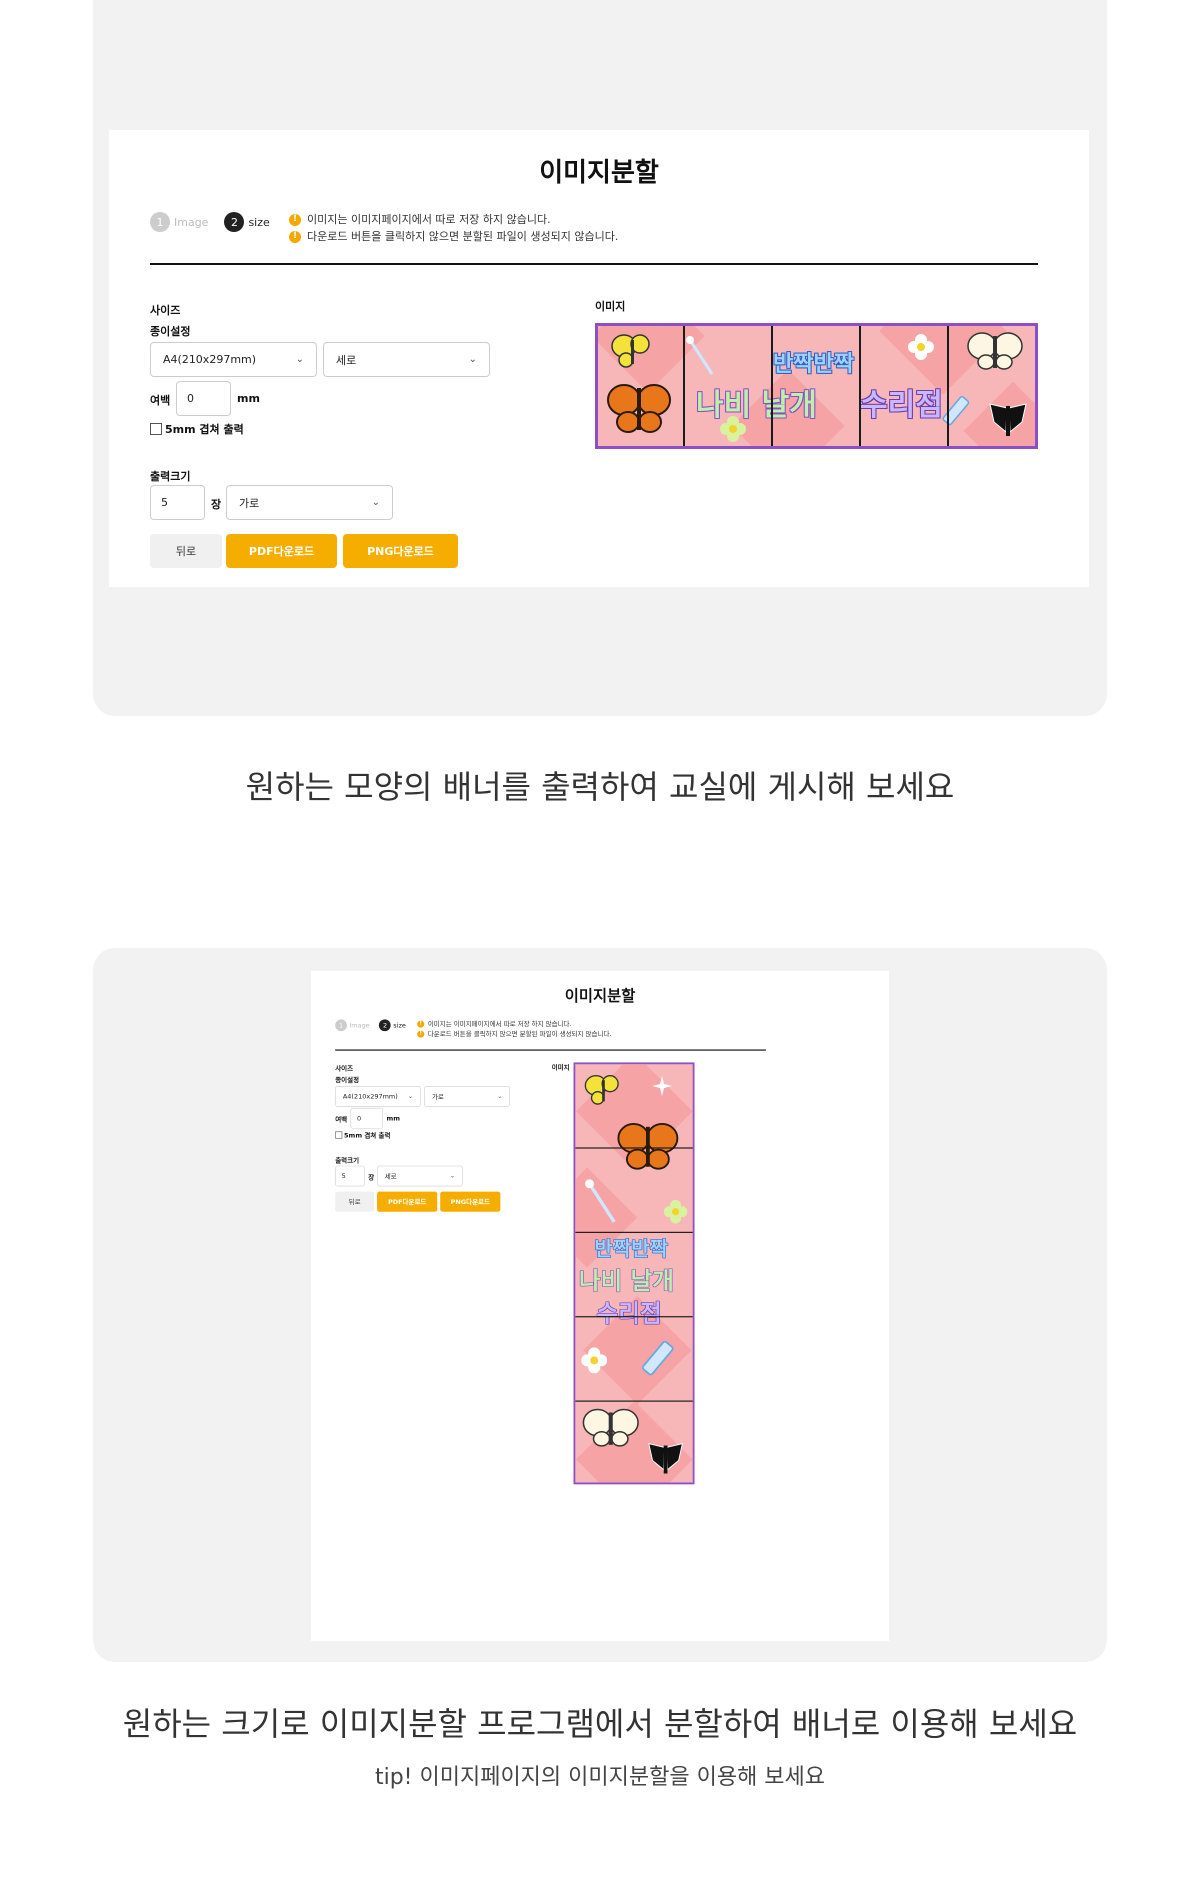 This screenshot has height=1897, width=1200. Describe the element at coordinates (657, 1358) in the screenshot. I see `syringe-icon` at that location.